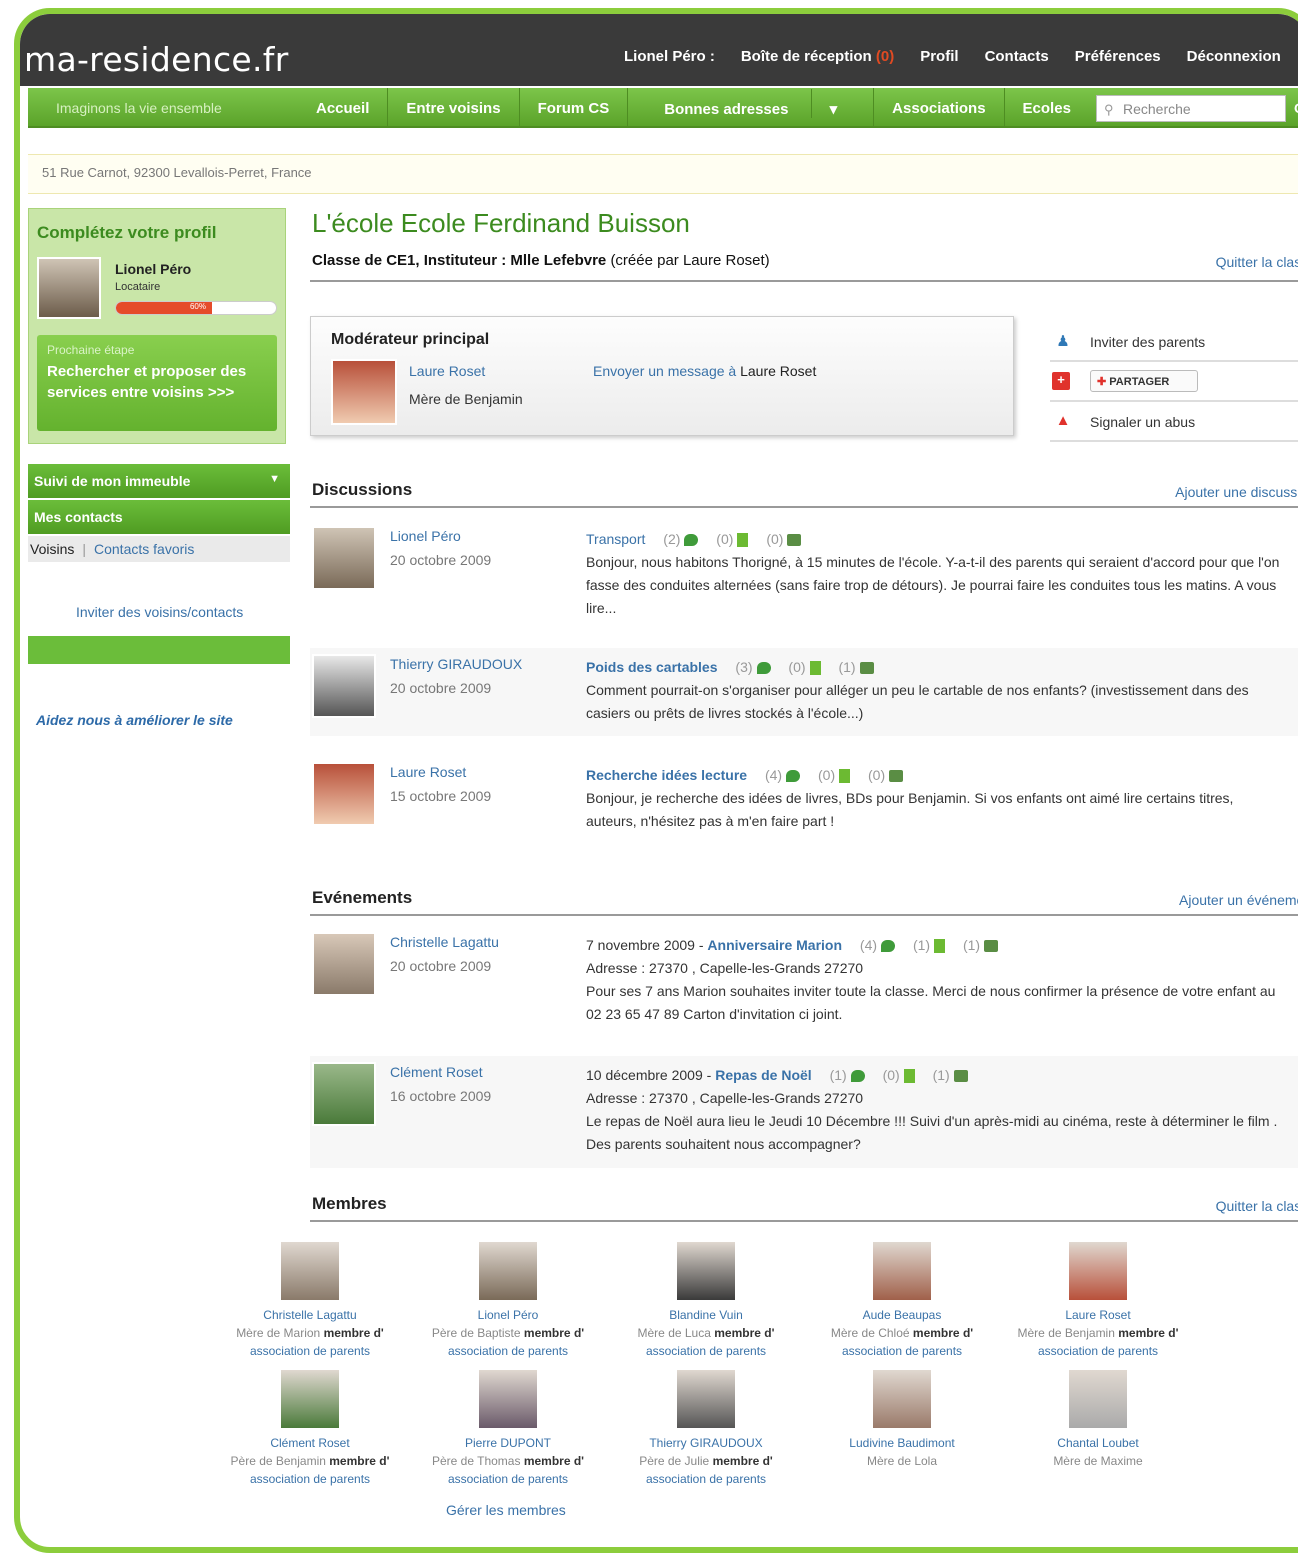 The height and width of the screenshot is (1553, 1298). Describe the element at coordinates (1017, 56) in the screenshot. I see `contacts-link: Contacts` at that location.